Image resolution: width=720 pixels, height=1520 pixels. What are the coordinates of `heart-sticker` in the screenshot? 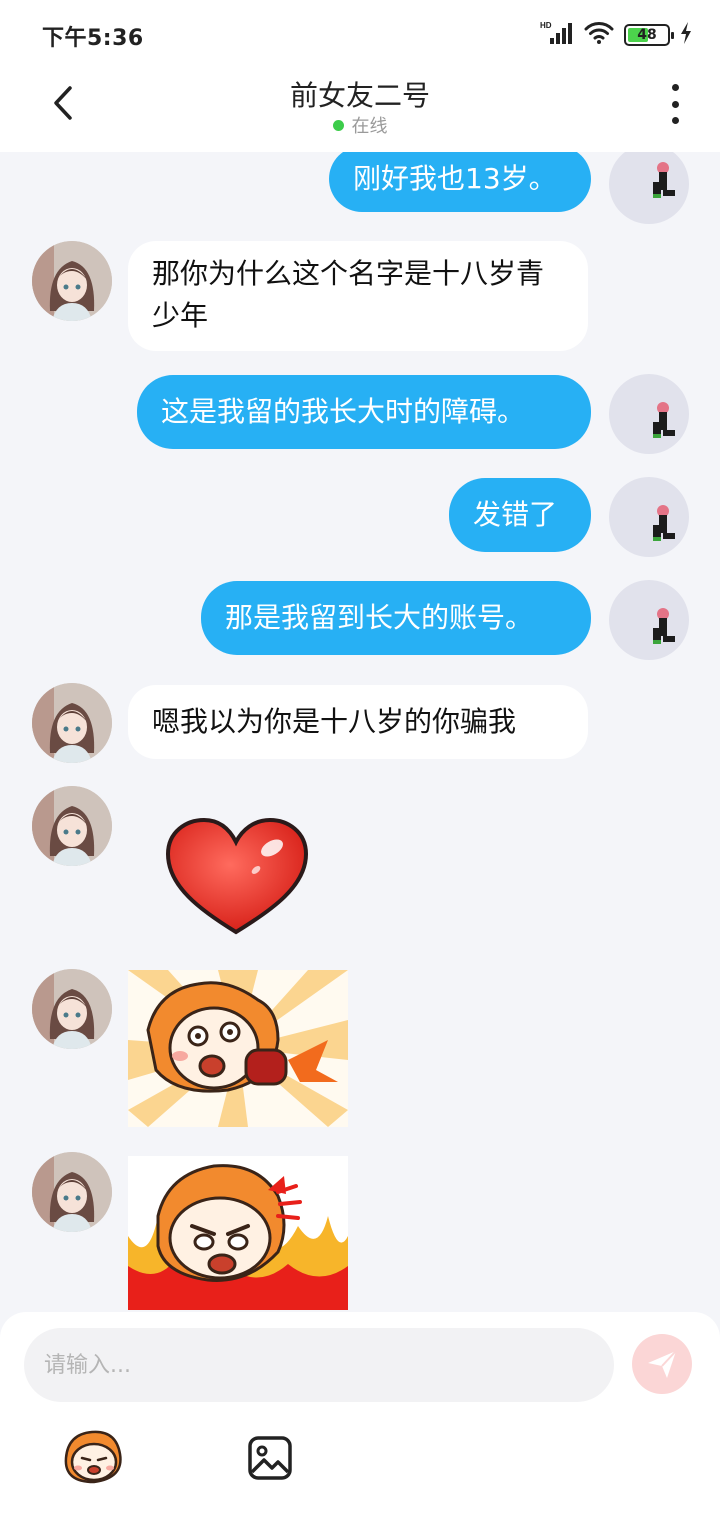 It's located at (236, 877).